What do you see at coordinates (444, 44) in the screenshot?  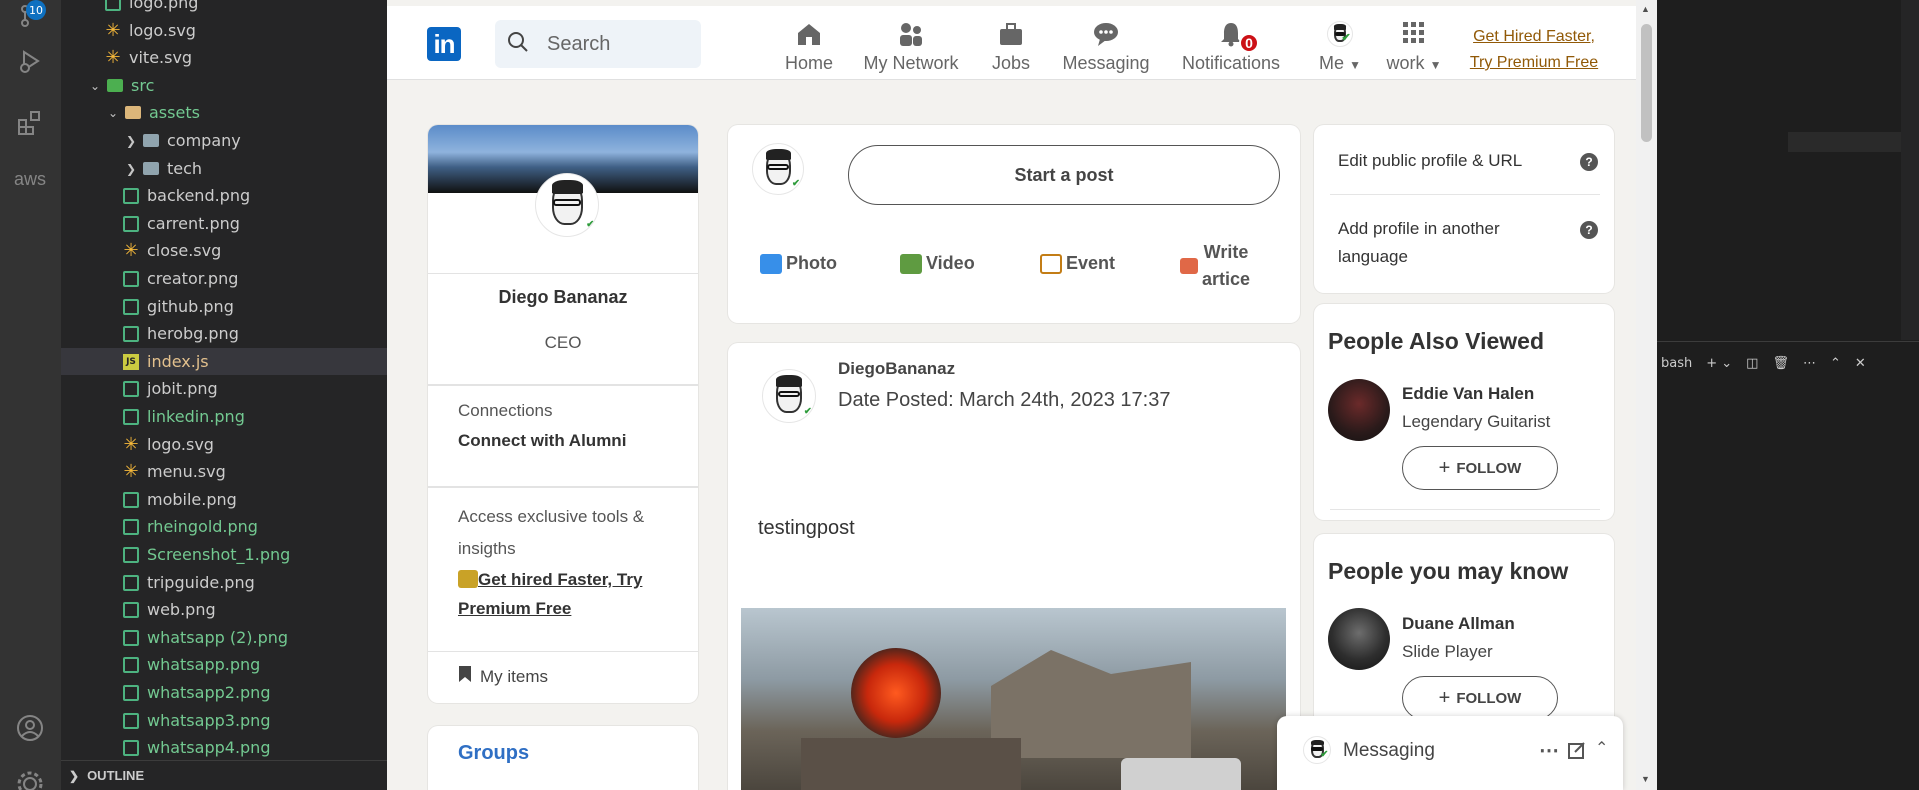 I see `linkedin-logo: in` at bounding box center [444, 44].